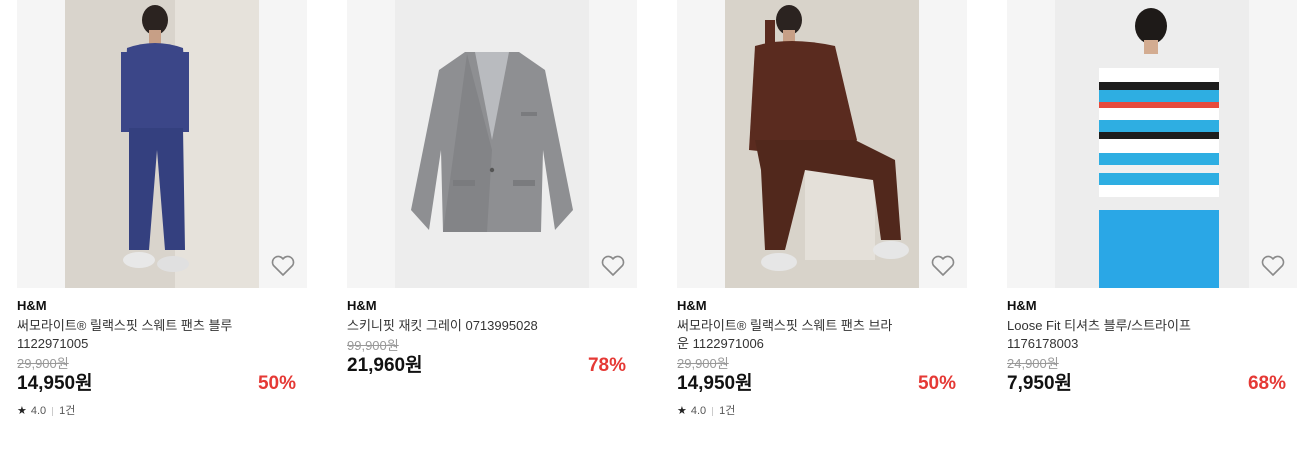  What do you see at coordinates (129, 335) in the screenshot?
I see `product-name: 써모라이트® 릴랙스핏 스웨트 팬츠 블루 1122971005` at bounding box center [129, 335].